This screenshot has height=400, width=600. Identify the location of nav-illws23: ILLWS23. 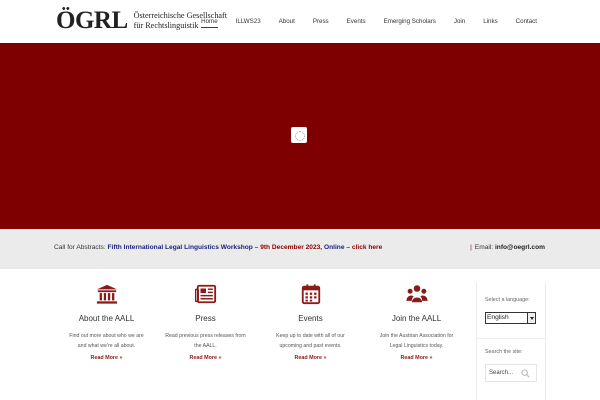
(248, 21).